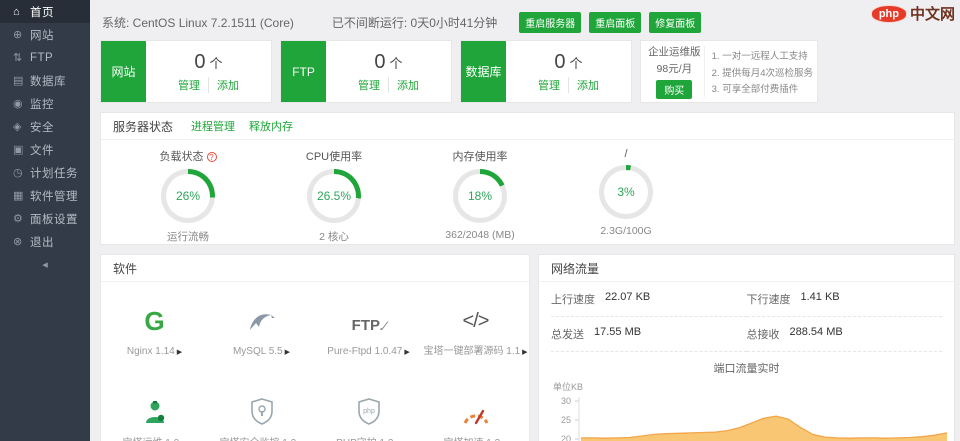 The height and width of the screenshot is (441, 960). Describe the element at coordinates (42, 57) in the screenshot. I see `sidebar-item-label: FTP` at that location.